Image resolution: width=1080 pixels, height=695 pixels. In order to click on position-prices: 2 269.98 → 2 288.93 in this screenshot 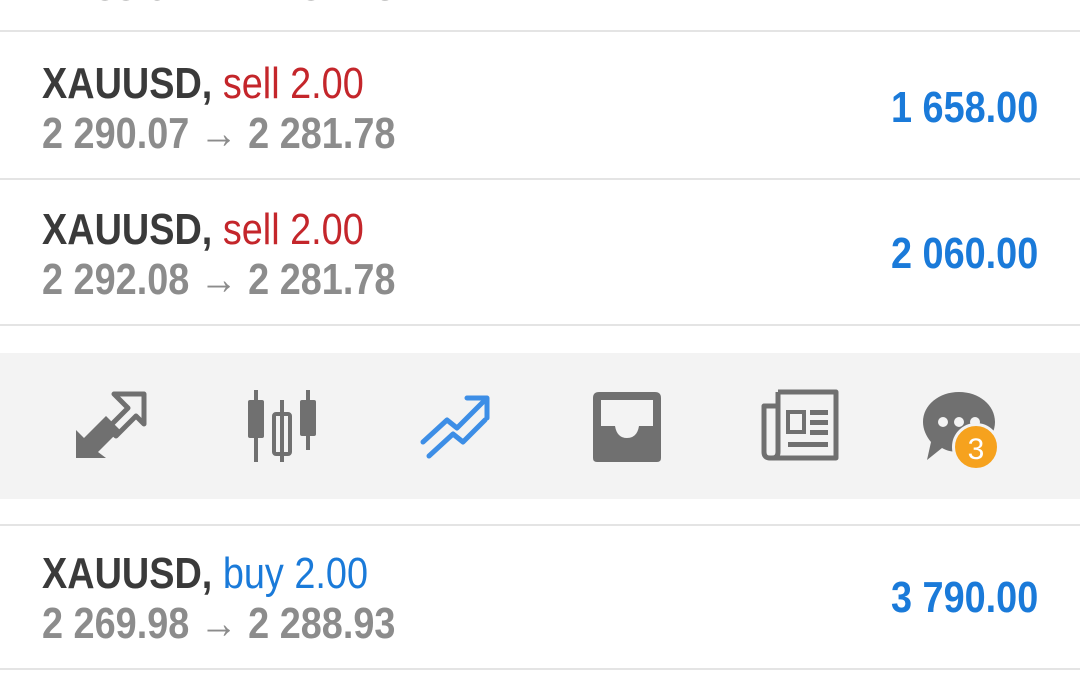, I will do `click(219, 623)`.